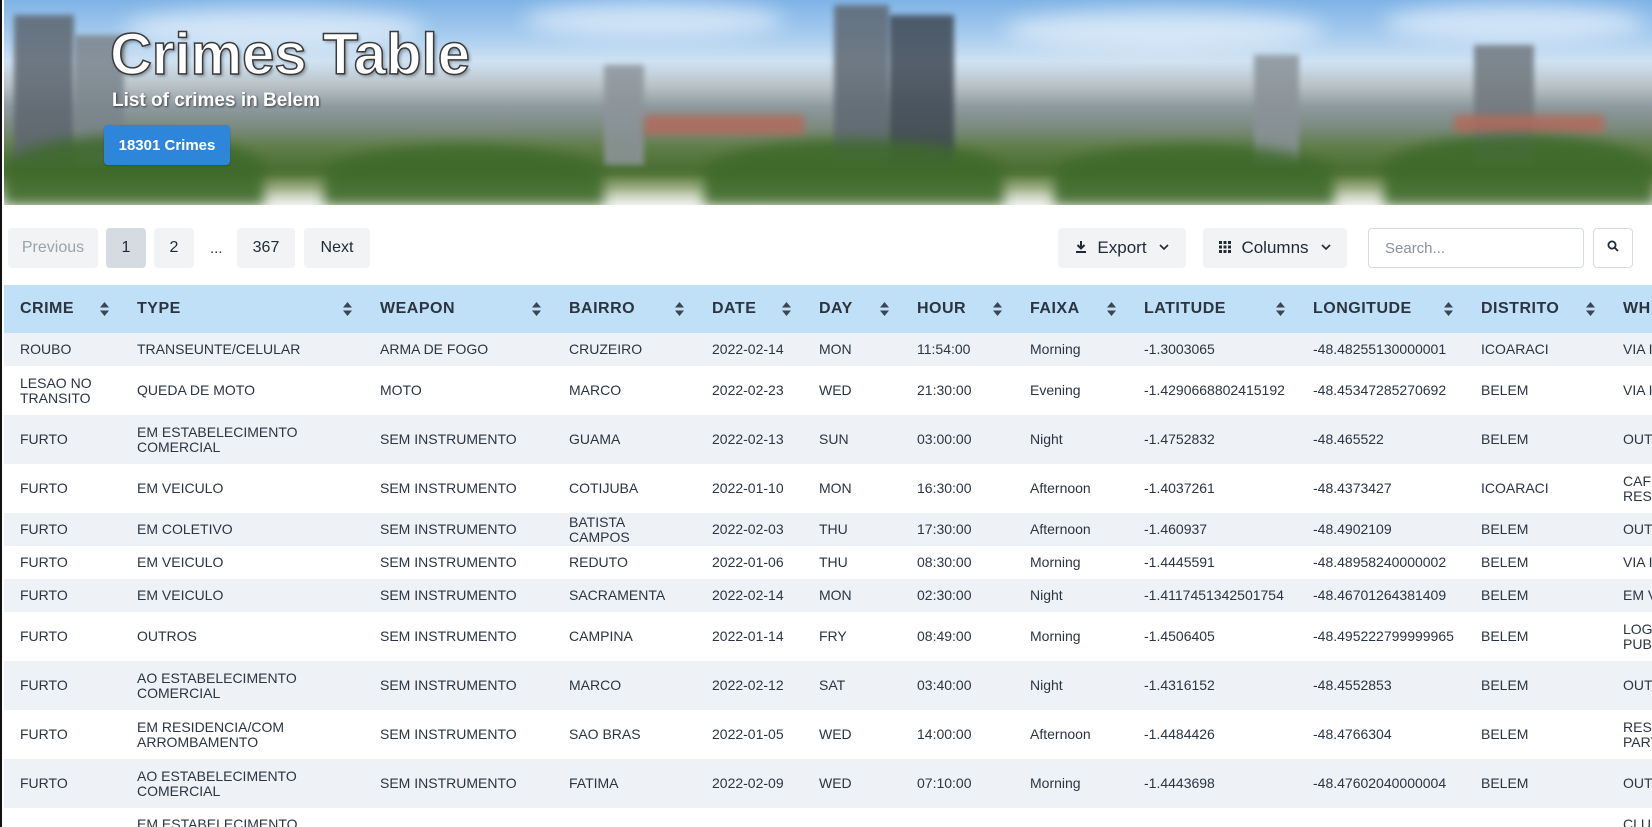  Describe the element at coordinates (624, 685) in the screenshot. I see `table-cell: MARCO` at that location.